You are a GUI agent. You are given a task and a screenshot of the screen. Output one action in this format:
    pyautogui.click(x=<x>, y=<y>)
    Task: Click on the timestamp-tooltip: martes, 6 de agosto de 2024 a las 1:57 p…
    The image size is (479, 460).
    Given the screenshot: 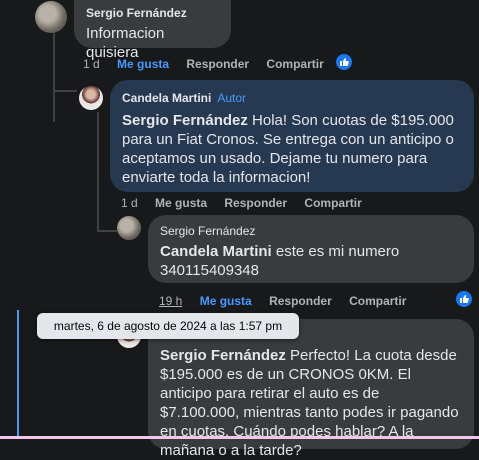 What is the action you would take?
    pyautogui.click(x=168, y=326)
    